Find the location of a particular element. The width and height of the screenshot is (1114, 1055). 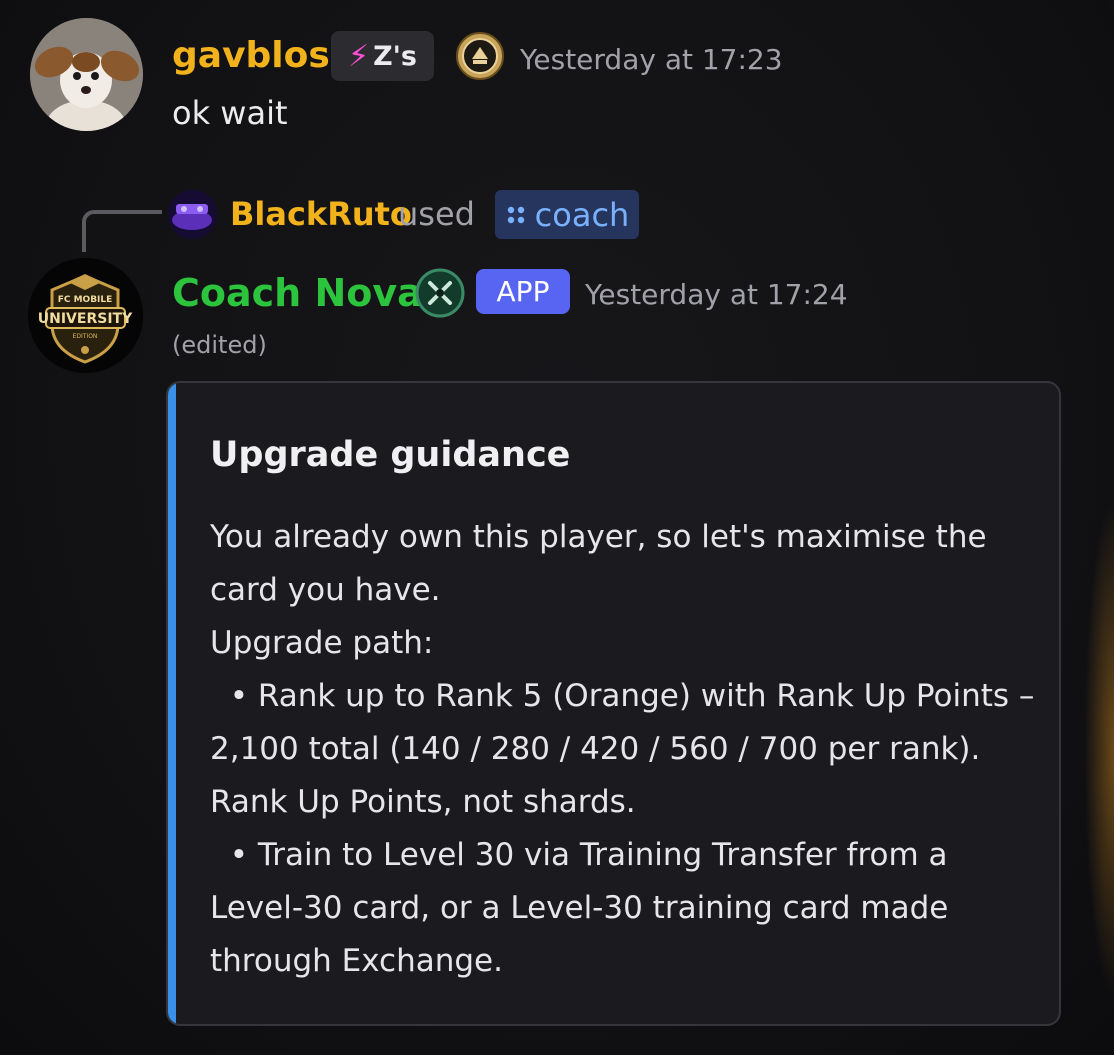

crossed-swords-icon is located at coordinates (440, 293).